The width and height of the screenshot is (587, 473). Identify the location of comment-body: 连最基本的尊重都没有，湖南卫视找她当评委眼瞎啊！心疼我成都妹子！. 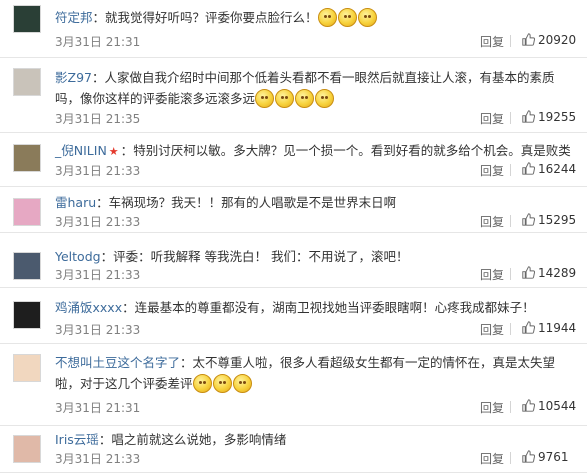
(334, 307).